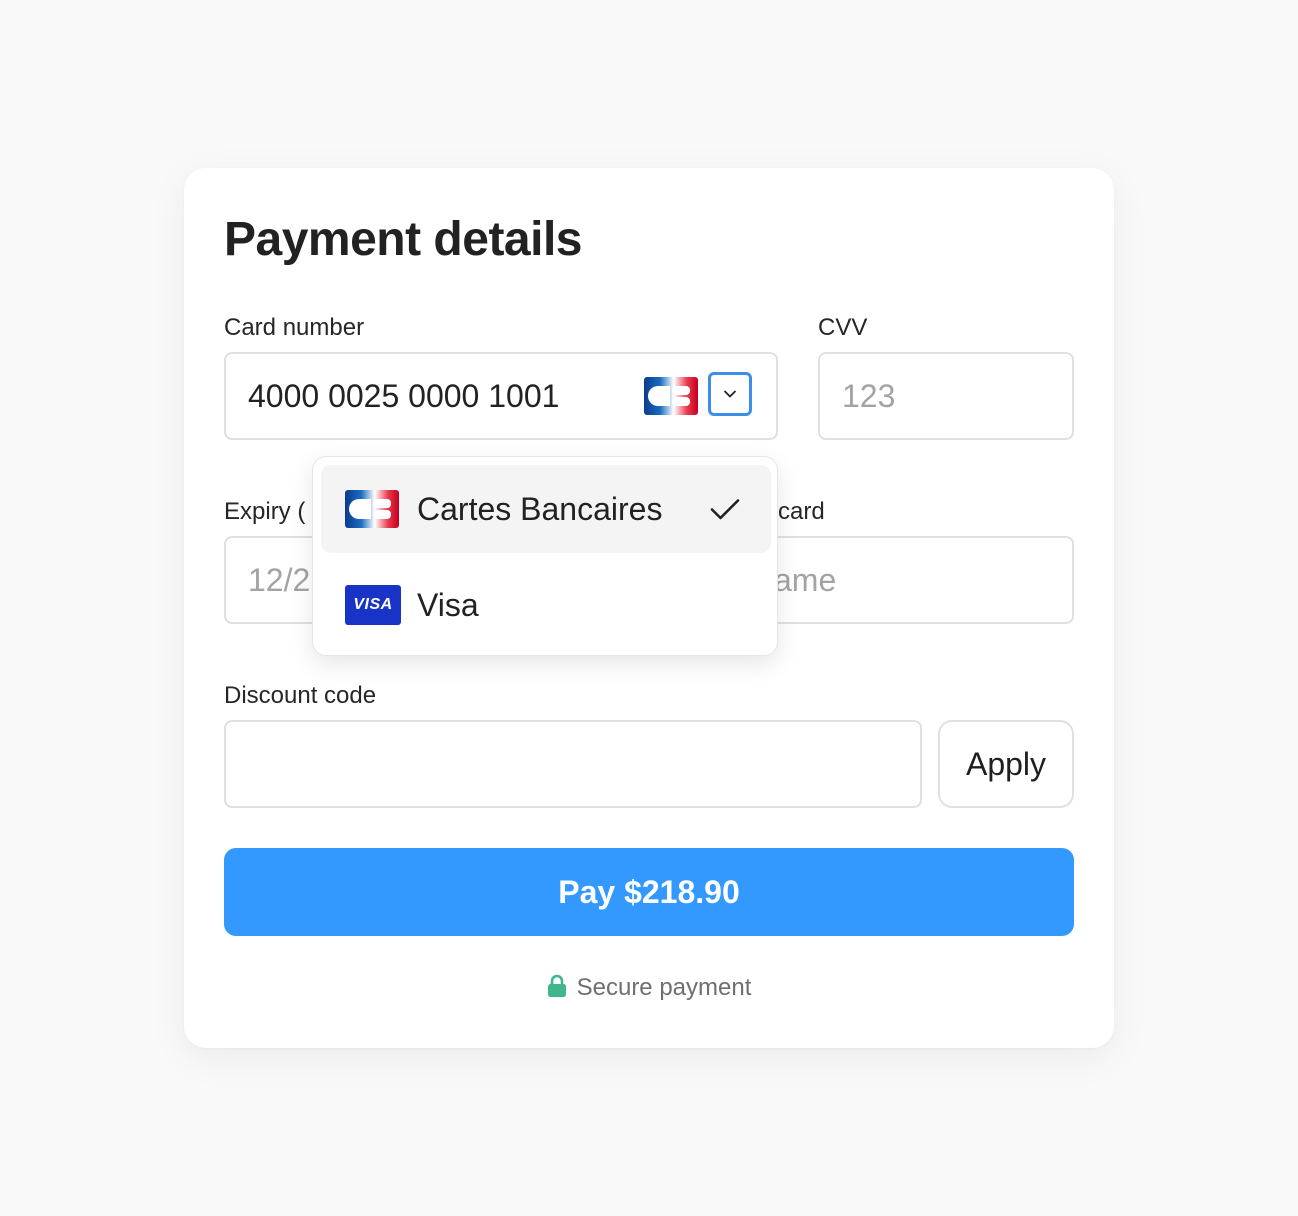 The image size is (1298, 1216). I want to click on card-number-label: Card number, so click(294, 327).